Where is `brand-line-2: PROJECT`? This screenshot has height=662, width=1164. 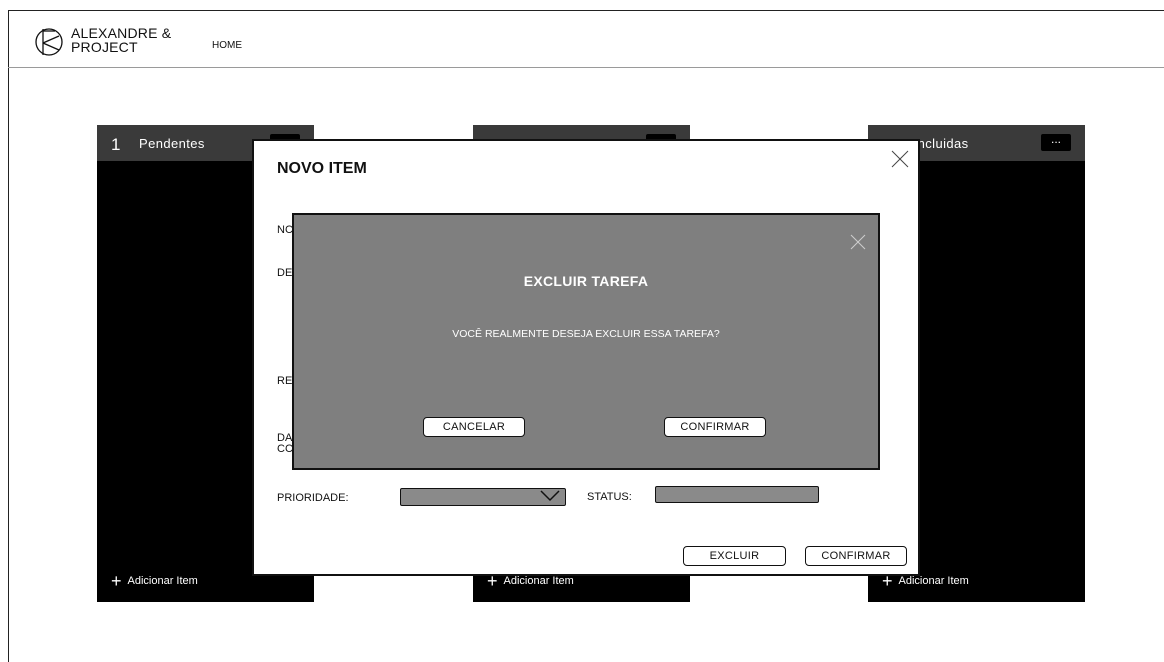
brand-line-2: PROJECT is located at coordinates (104, 47).